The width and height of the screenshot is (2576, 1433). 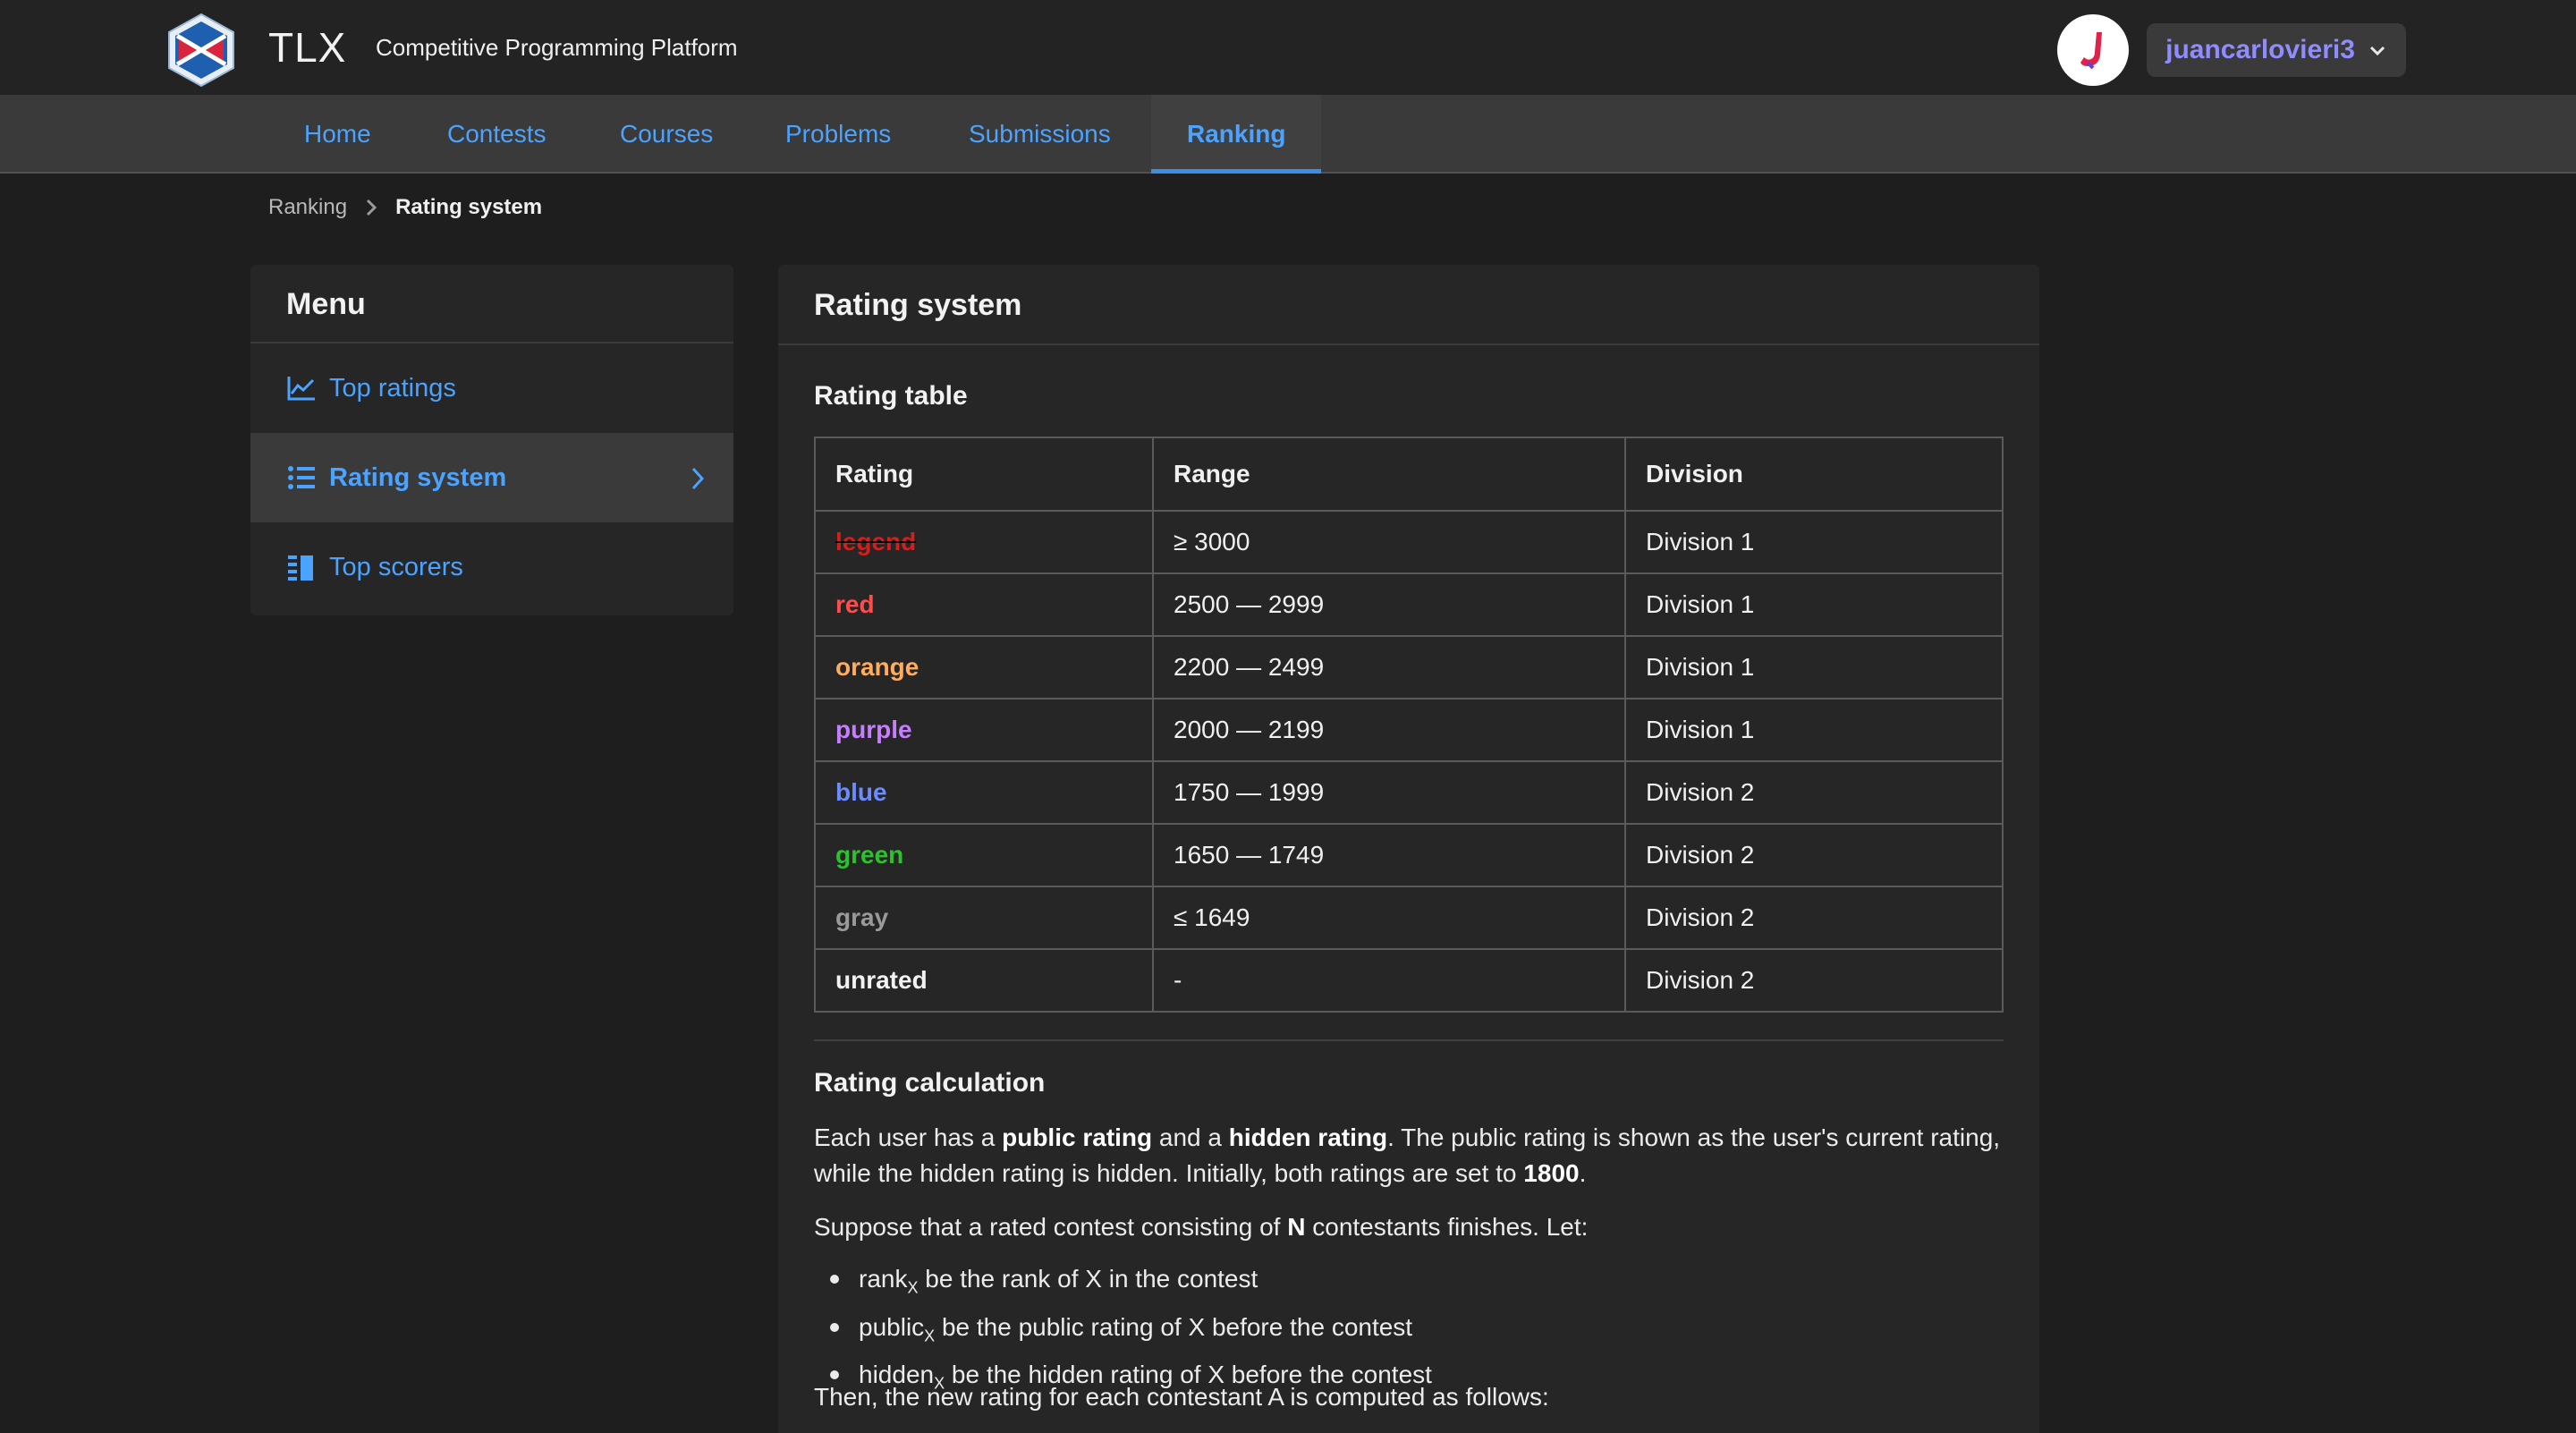 I want to click on rating-cell: legend, so click(x=984, y=542).